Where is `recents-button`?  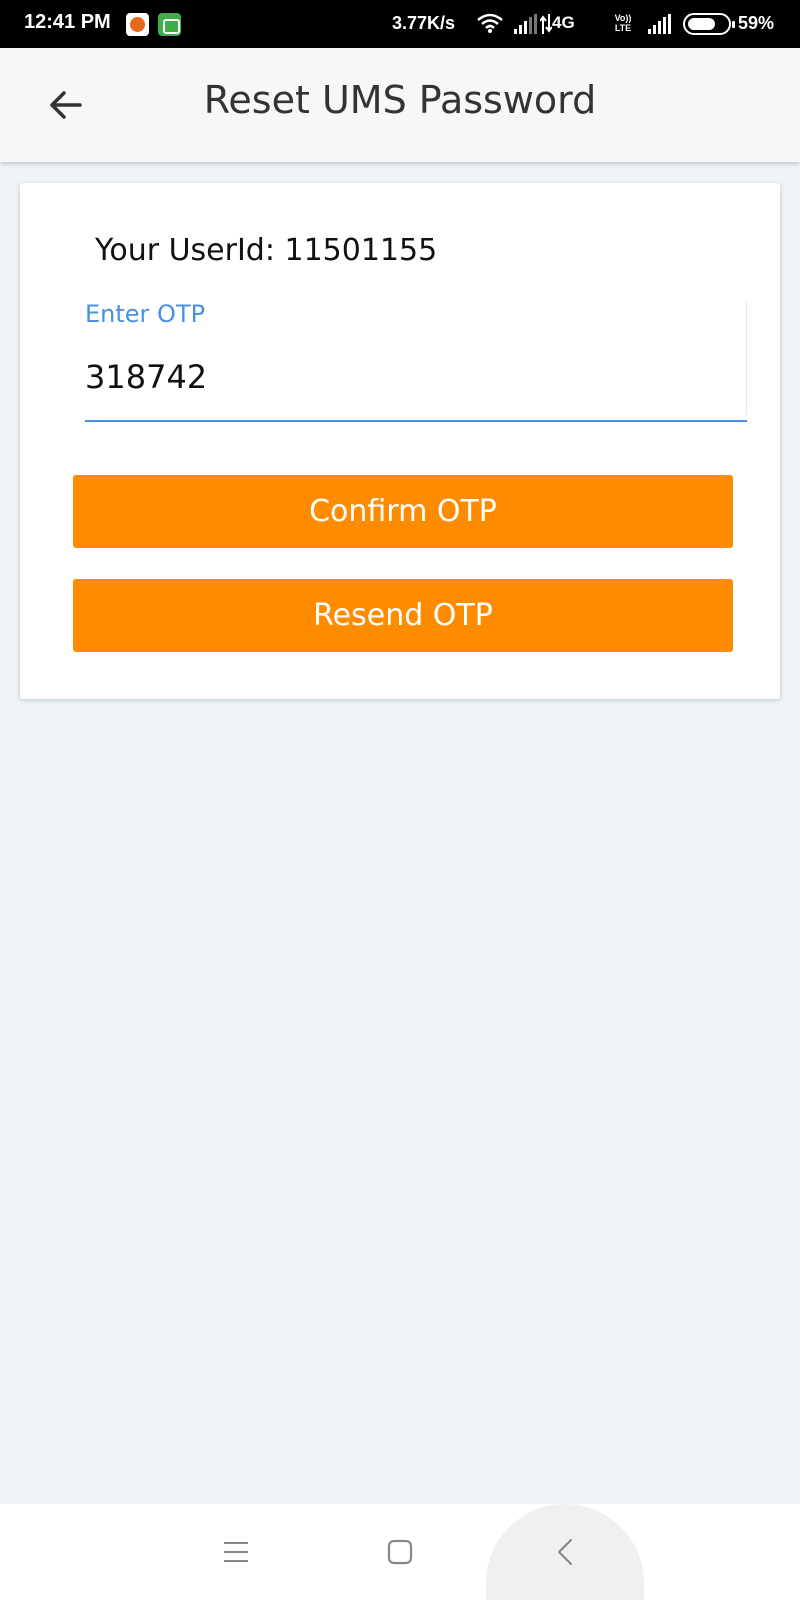
recents-button is located at coordinates (236, 1552).